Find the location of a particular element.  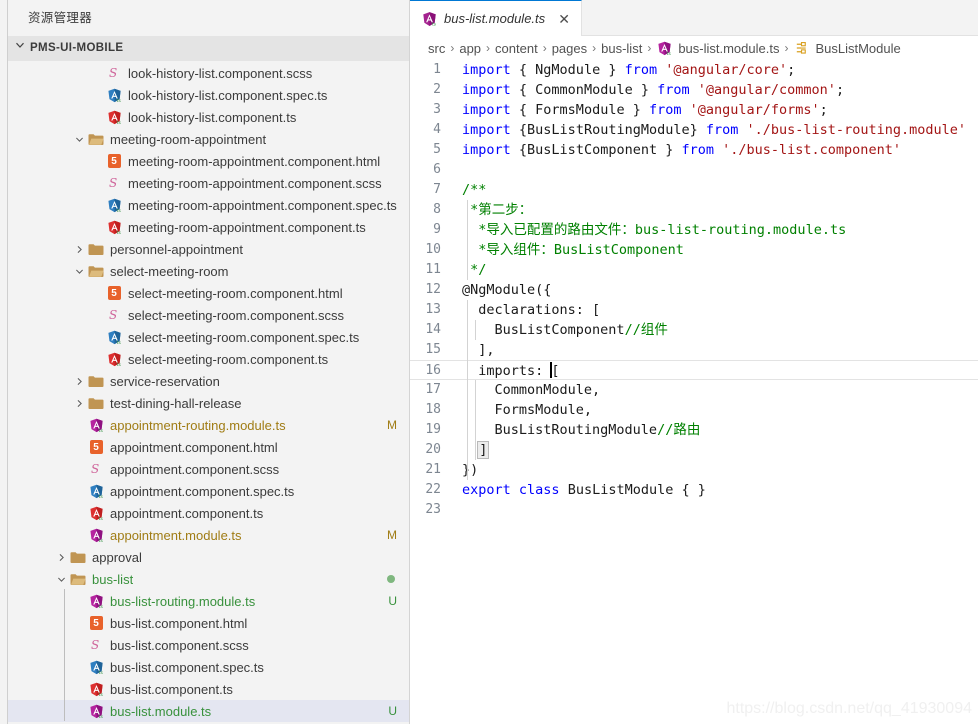

tree-file-row: Smeeting-room-appointment.component.scss is located at coordinates (208, 183).